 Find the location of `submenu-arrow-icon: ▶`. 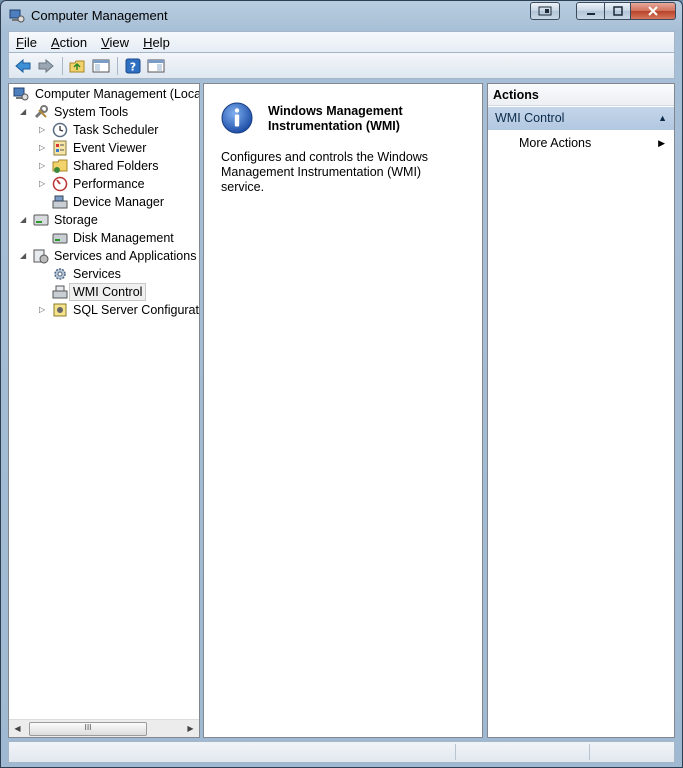

submenu-arrow-icon: ▶ is located at coordinates (661, 143).